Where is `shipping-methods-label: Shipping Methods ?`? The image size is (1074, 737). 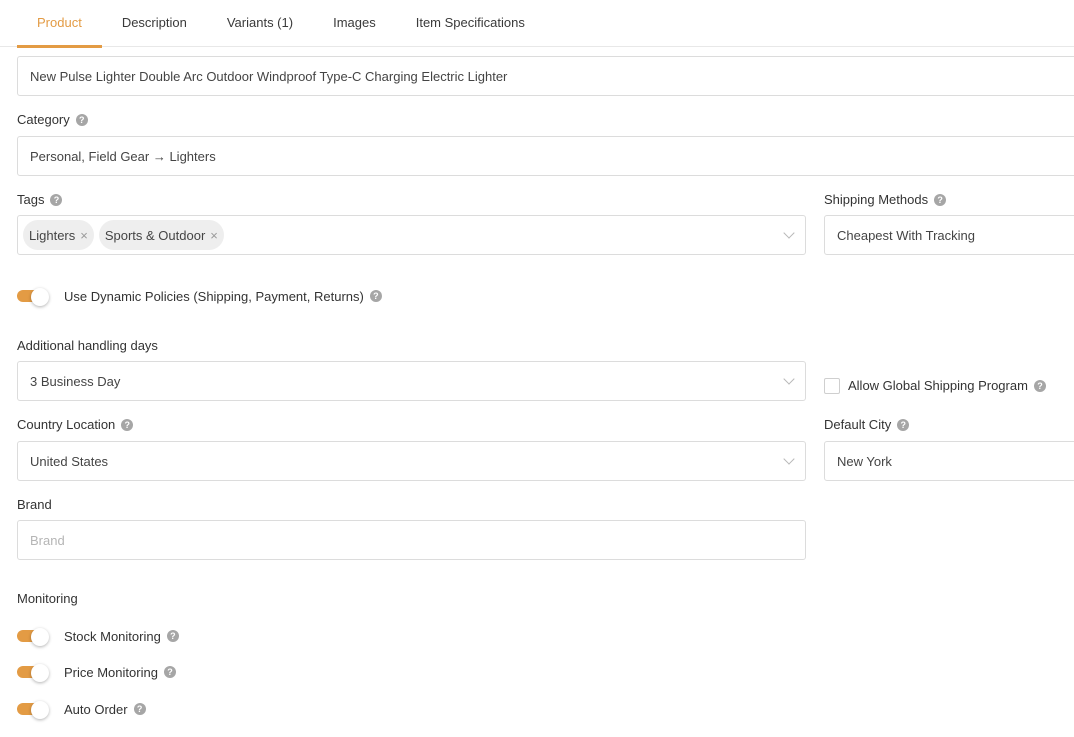 shipping-methods-label: Shipping Methods ? is located at coordinates (885, 199).